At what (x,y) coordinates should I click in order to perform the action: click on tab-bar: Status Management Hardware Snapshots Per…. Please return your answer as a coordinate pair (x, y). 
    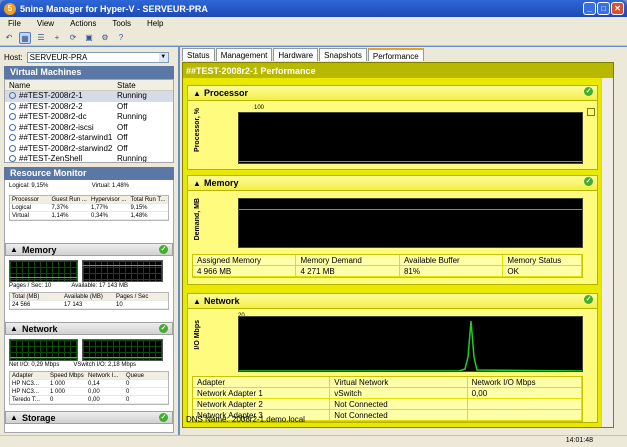
    Looking at the image, I should click on (303, 54).